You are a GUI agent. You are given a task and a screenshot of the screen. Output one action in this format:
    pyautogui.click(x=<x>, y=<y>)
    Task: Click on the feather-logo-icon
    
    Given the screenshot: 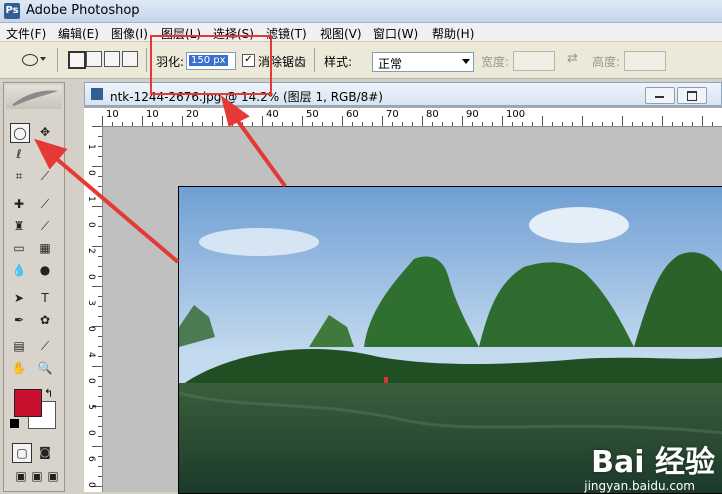 What is the action you would take?
    pyautogui.click(x=34, y=97)
    